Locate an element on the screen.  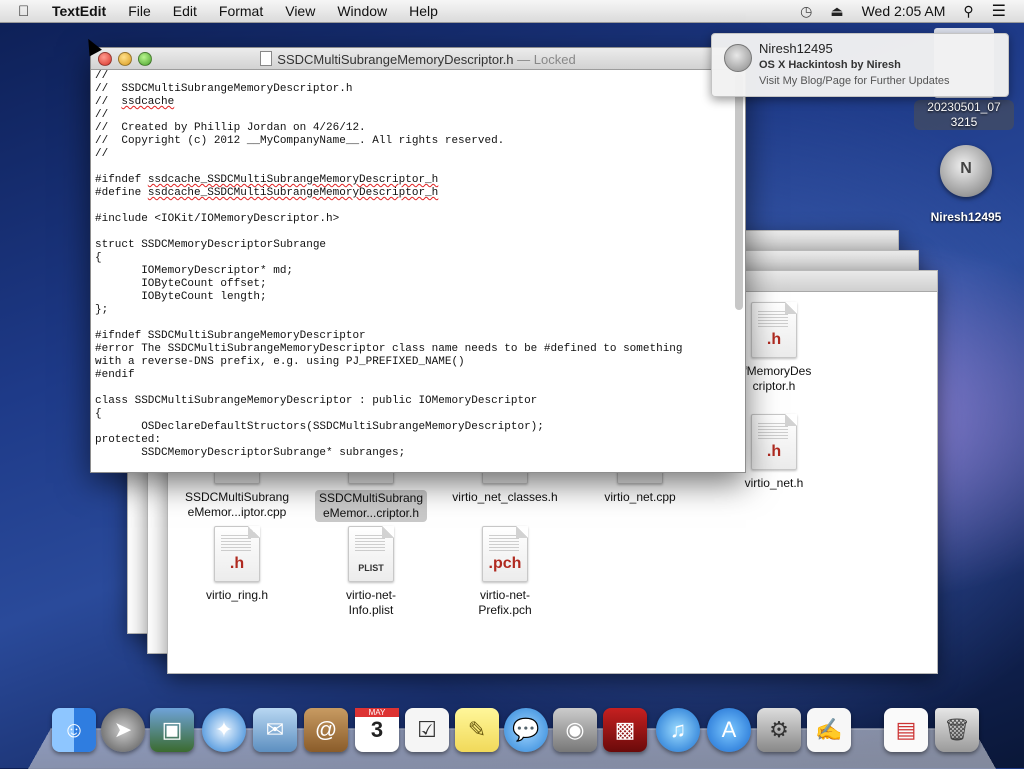
desktop-screenshot-label-line1: 20230501_07 is located at coordinates (964, 107).